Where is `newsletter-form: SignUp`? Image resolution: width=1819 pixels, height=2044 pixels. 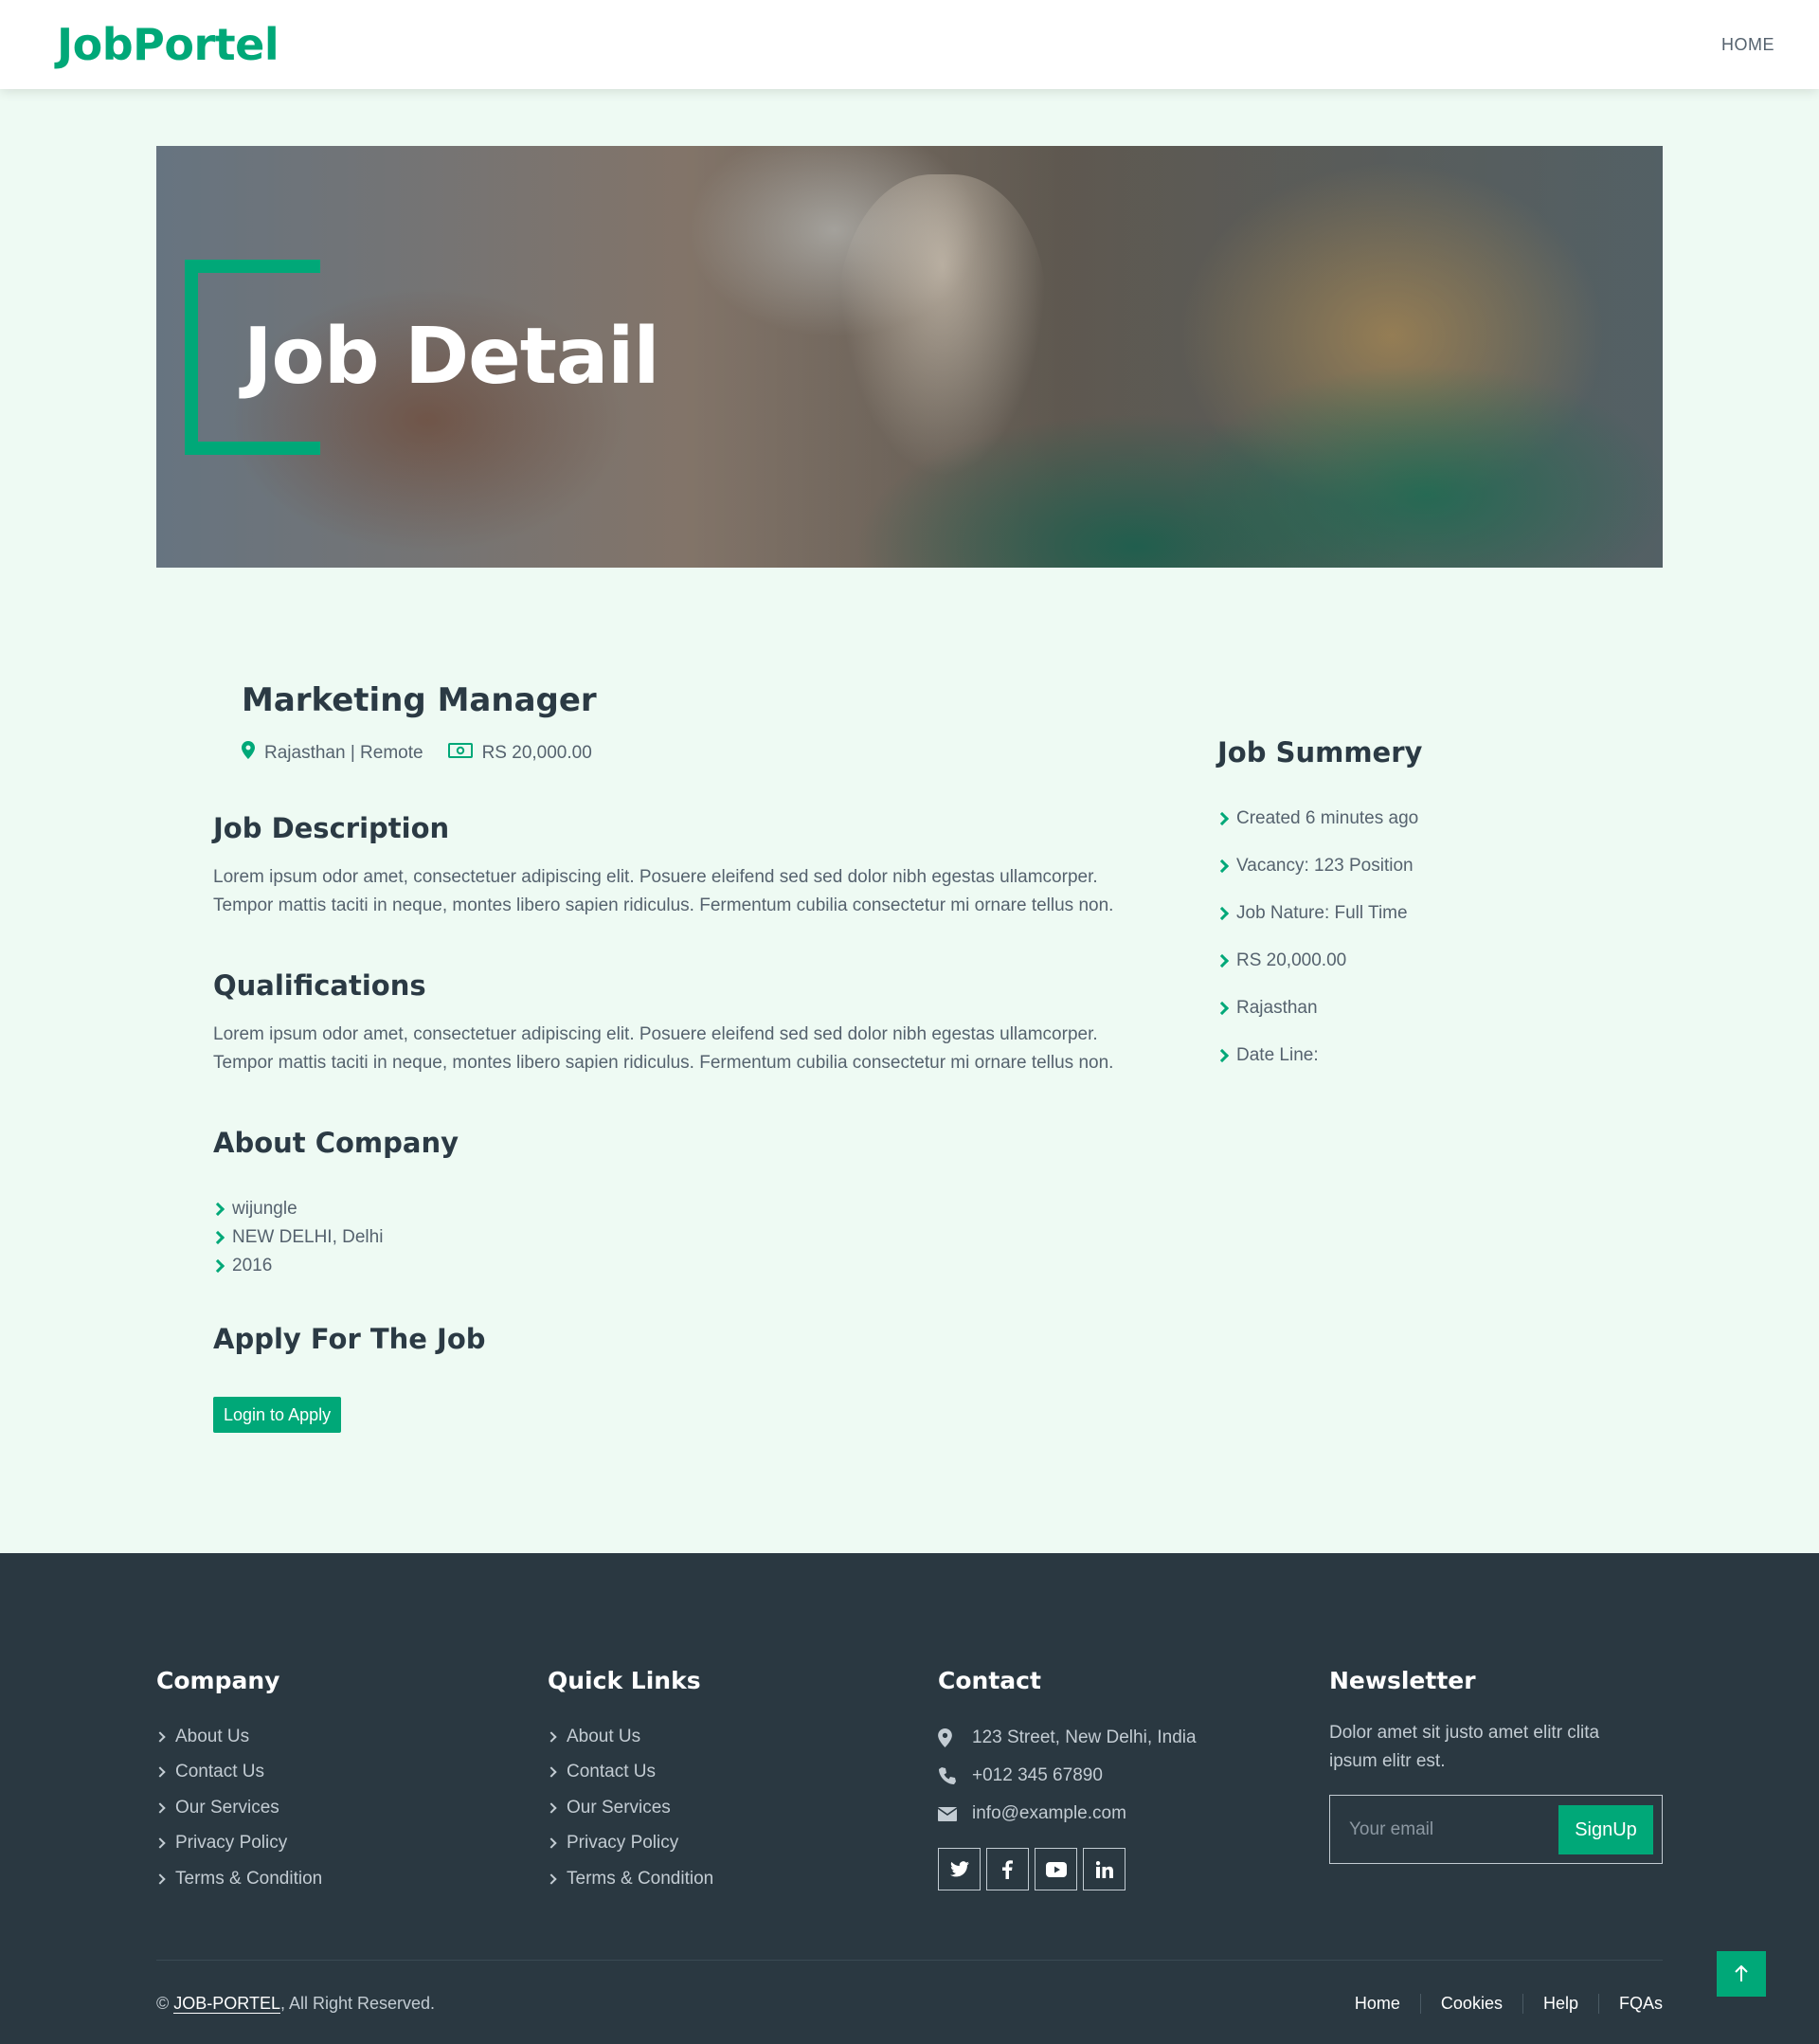 newsletter-form: SignUp is located at coordinates (1496, 1829).